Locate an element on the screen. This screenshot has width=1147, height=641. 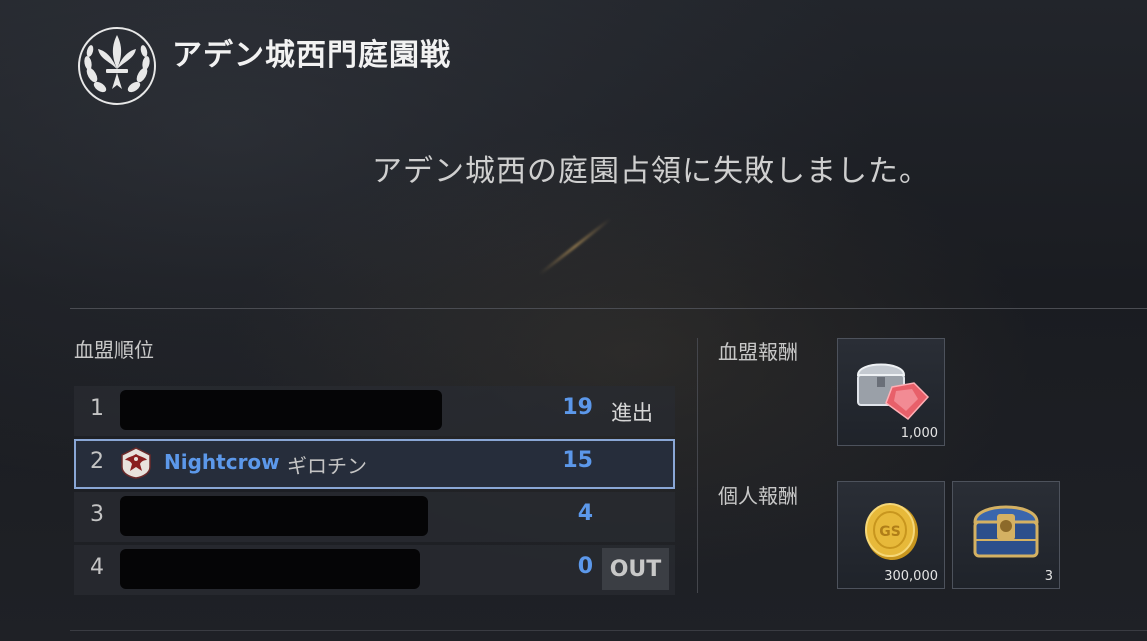
rankings-label: 血盟順位 is located at coordinates (114, 350).